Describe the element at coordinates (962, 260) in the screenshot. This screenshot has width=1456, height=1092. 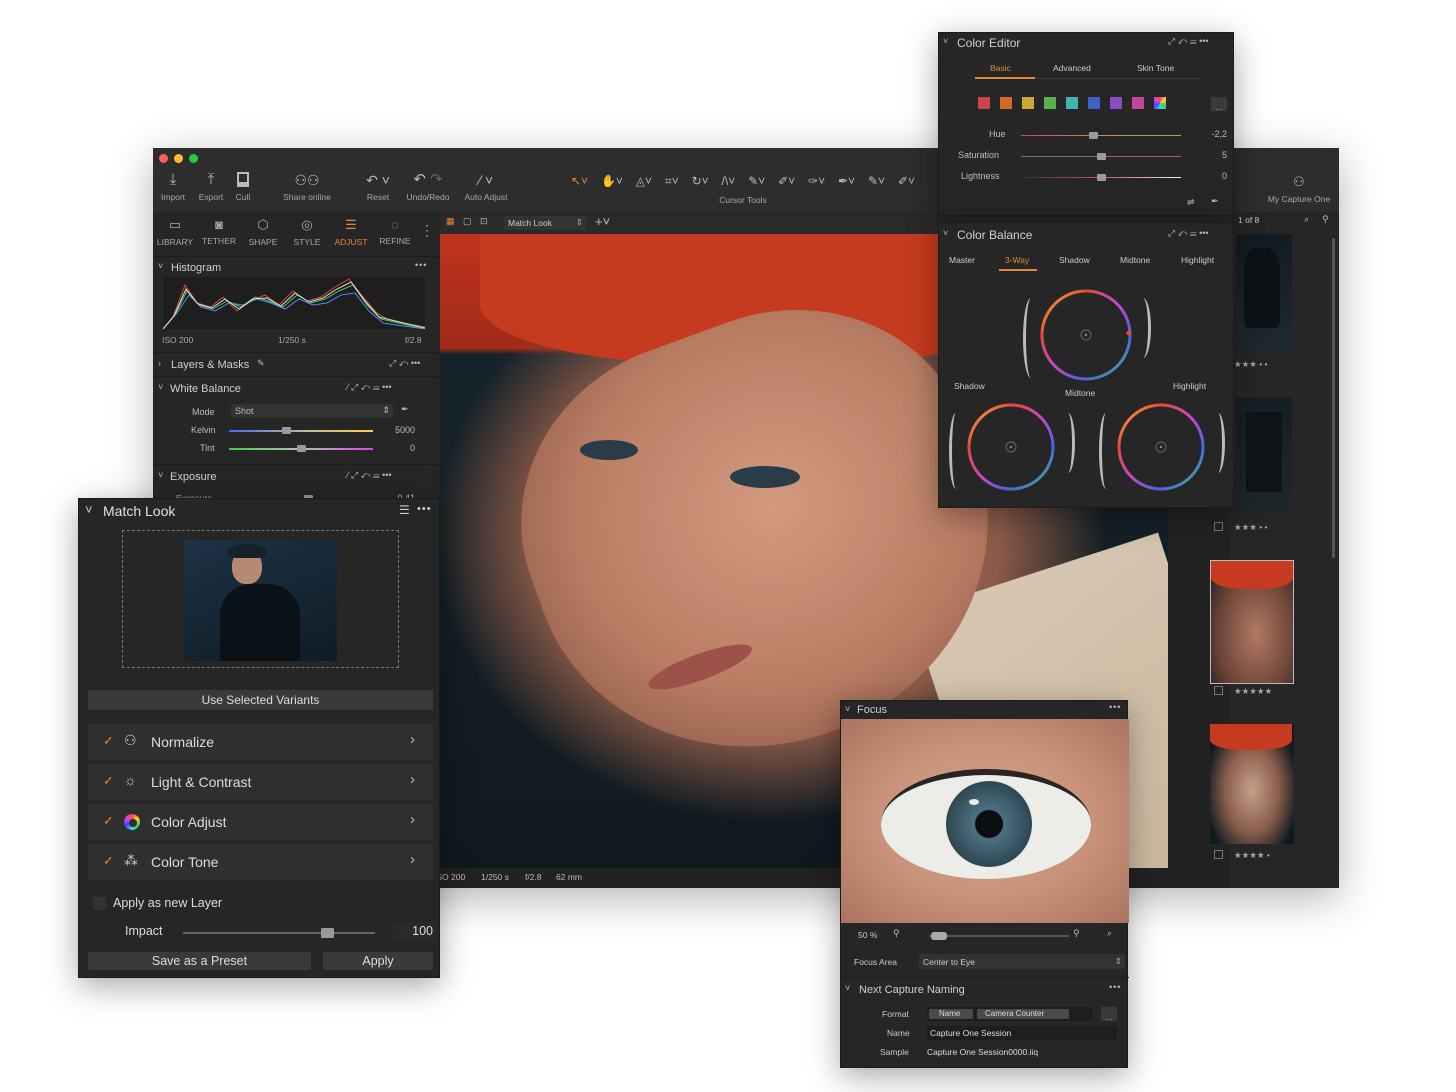
I see `tab-master: Master` at that location.